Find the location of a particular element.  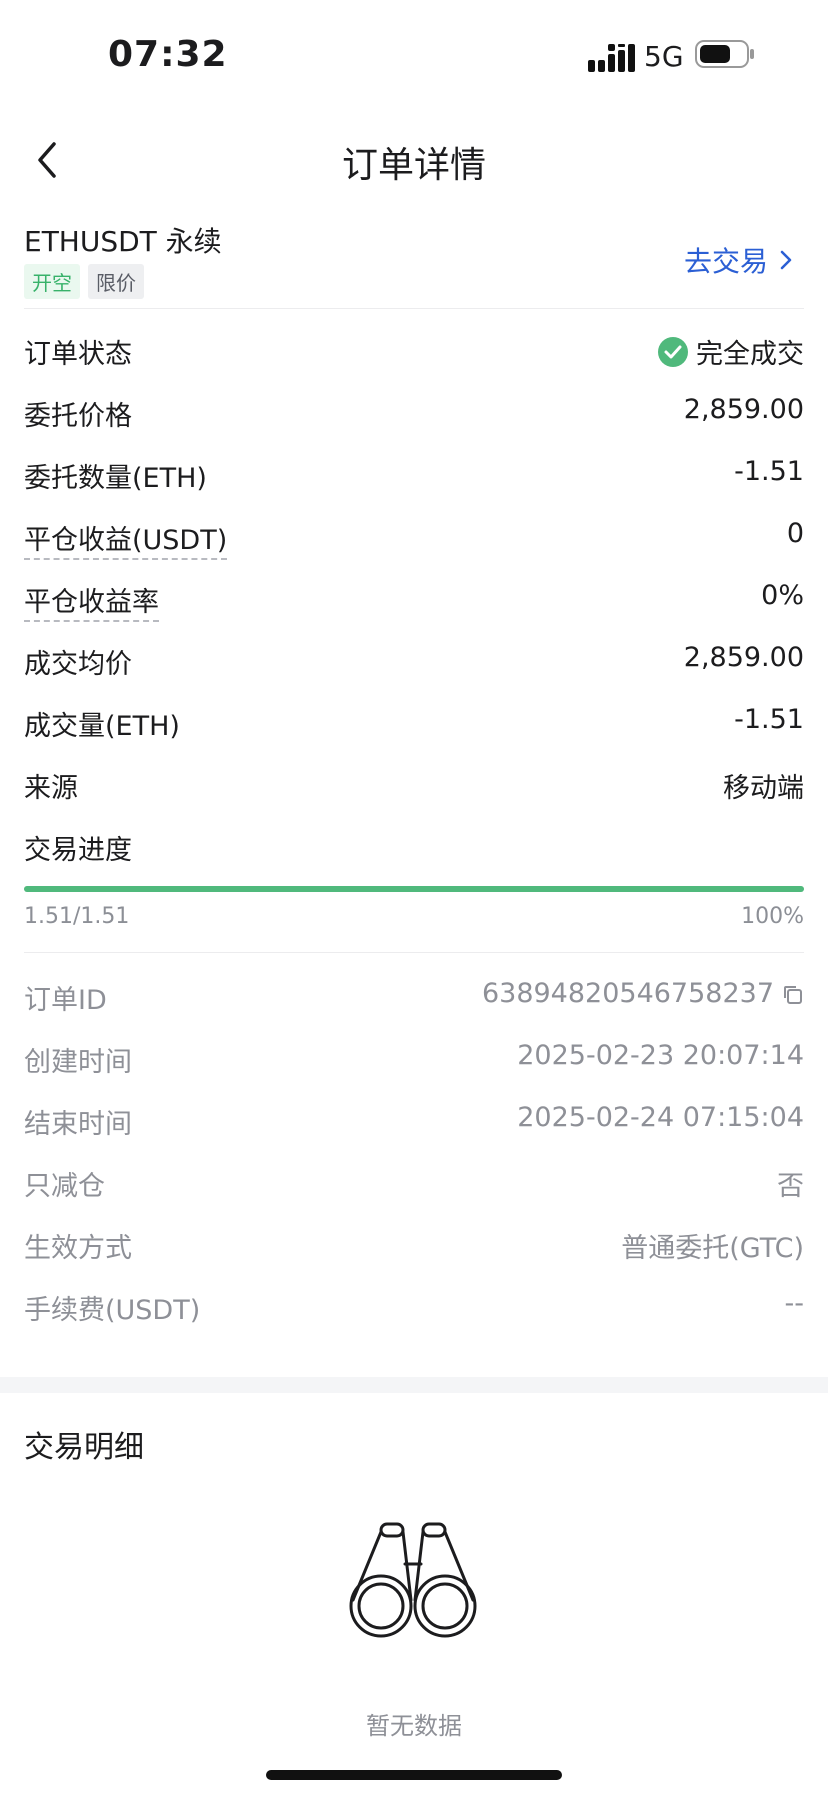

order-id-value: 638948205467582​37 is located at coordinates (643, 993).